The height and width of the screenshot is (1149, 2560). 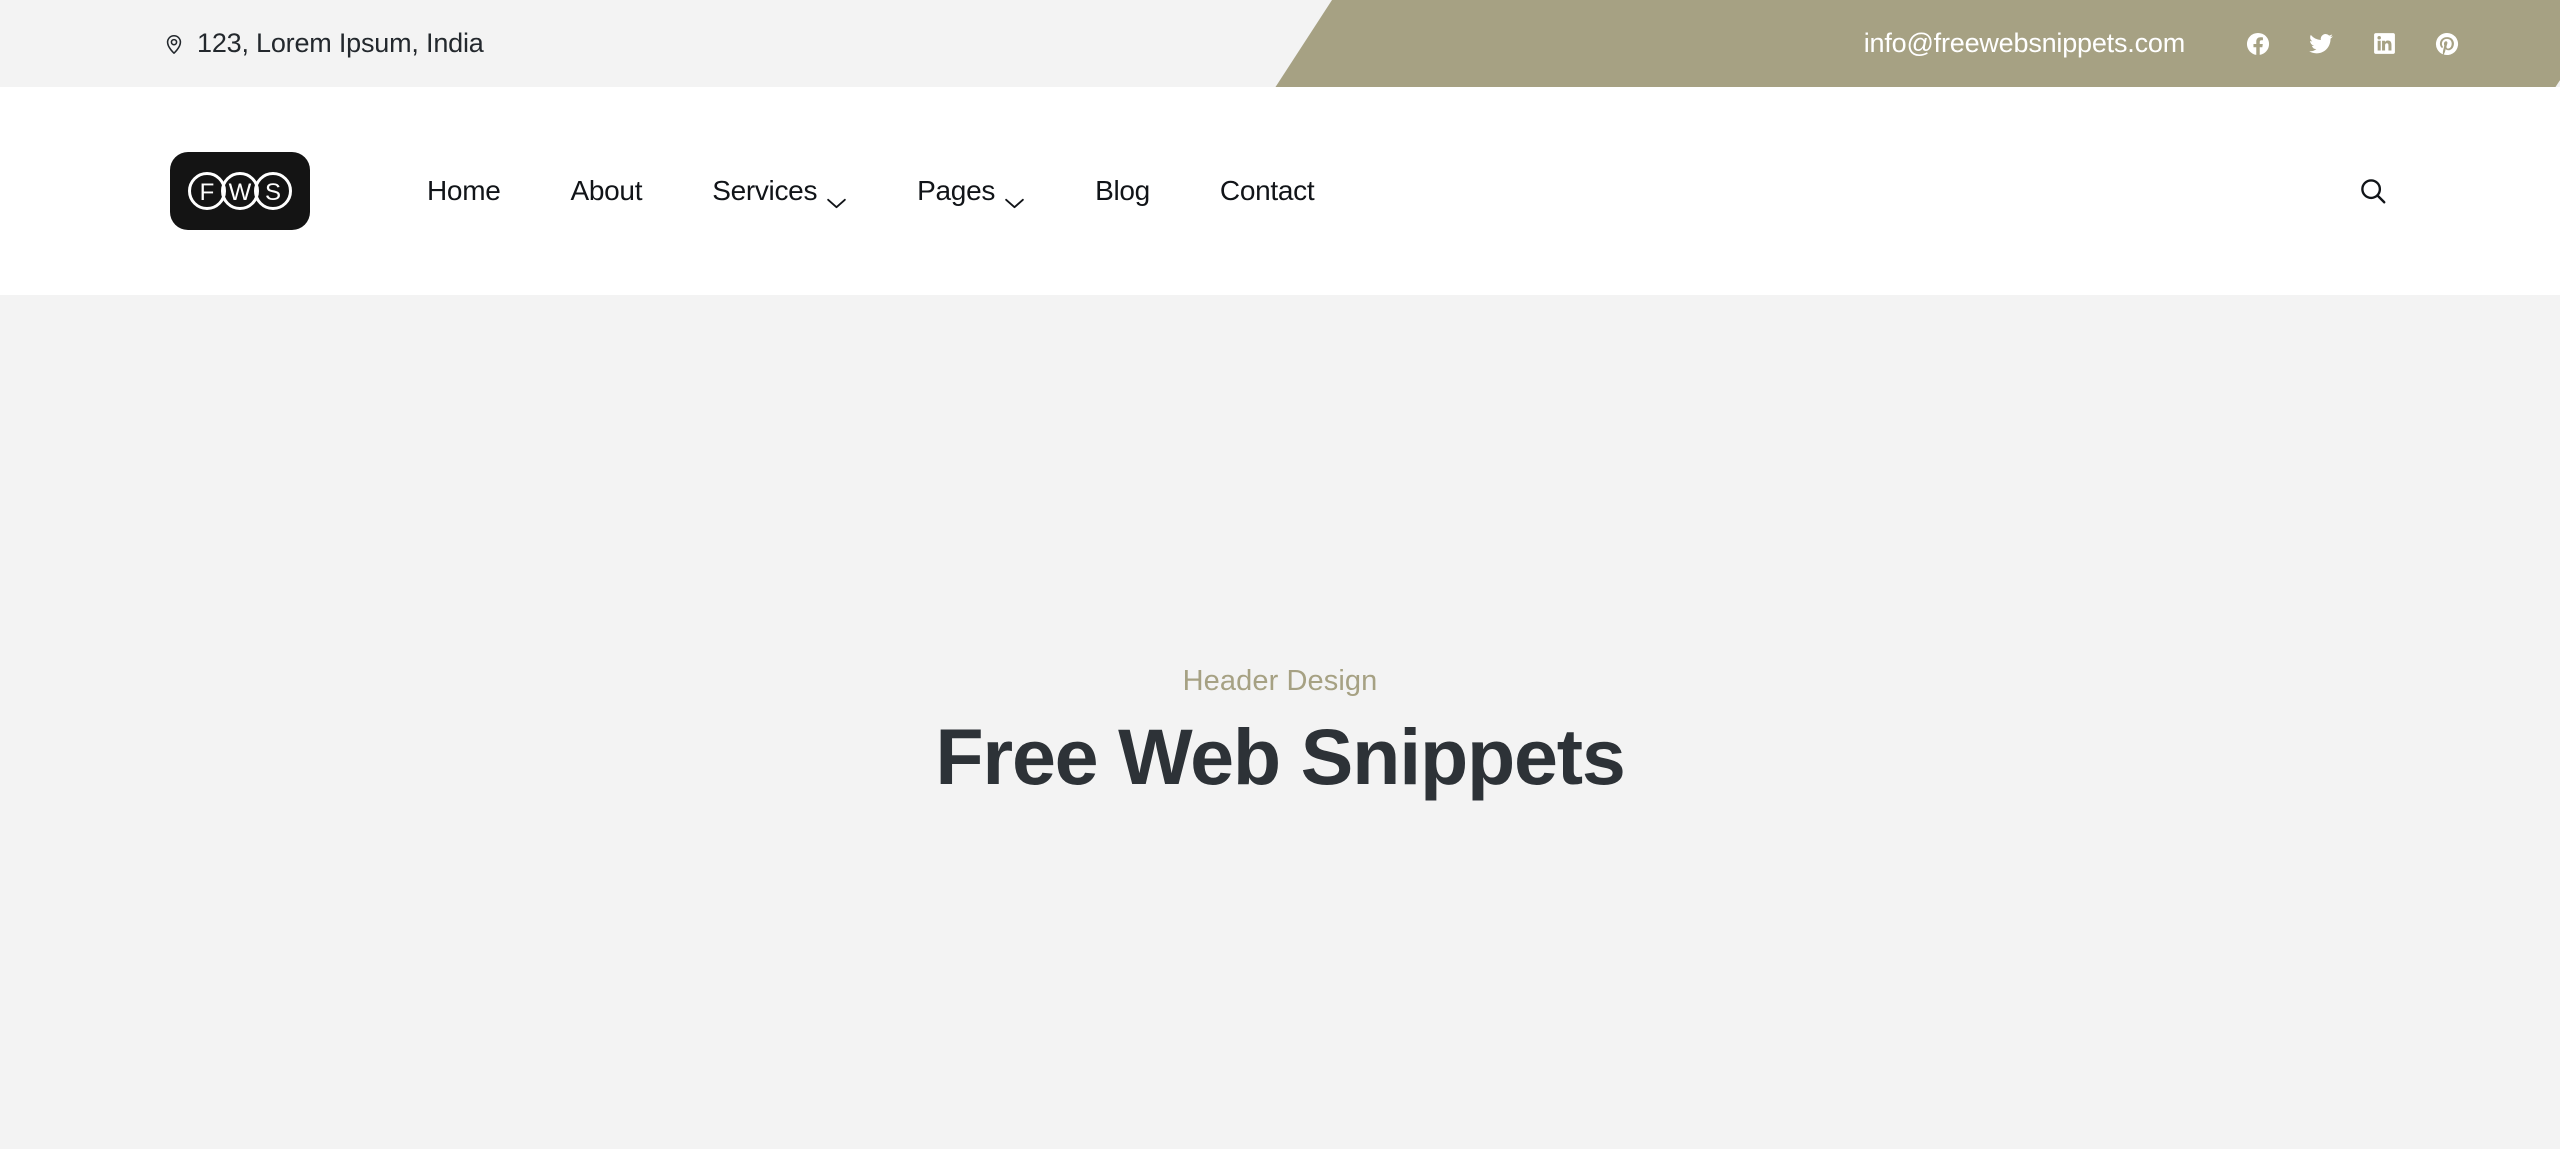 I want to click on page-title: Free Web Snippets, so click(x=1280, y=756).